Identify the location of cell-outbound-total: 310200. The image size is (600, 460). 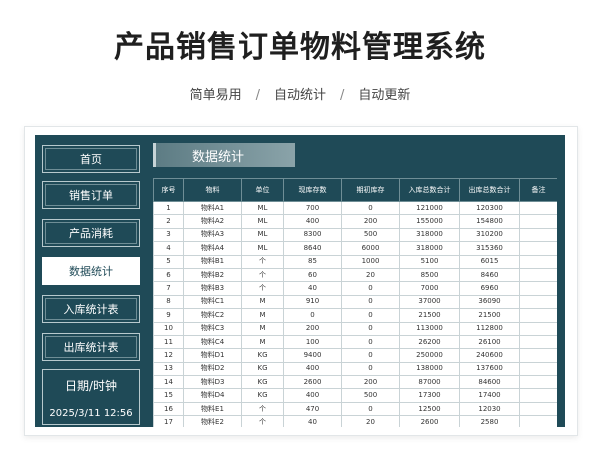
(489, 235).